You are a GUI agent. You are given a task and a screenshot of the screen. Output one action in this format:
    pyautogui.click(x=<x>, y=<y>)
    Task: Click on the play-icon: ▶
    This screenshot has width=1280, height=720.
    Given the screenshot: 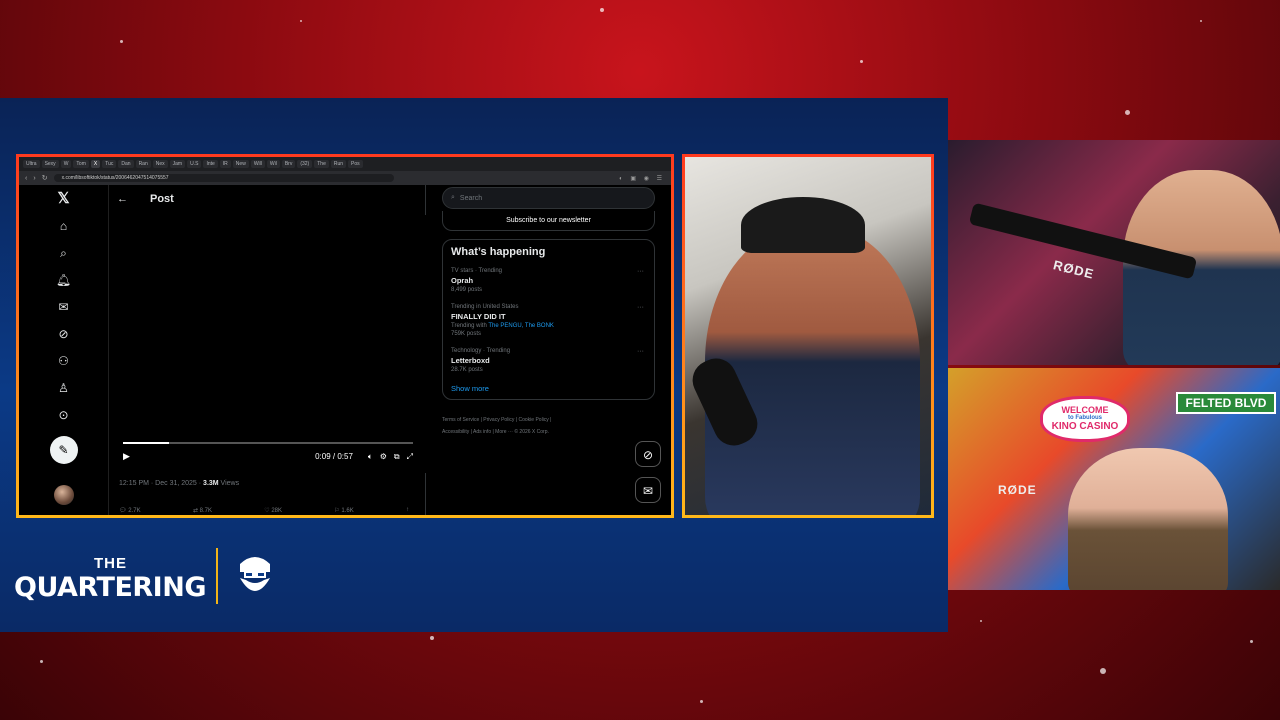 What is the action you would take?
    pyautogui.click(x=126, y=456)
    